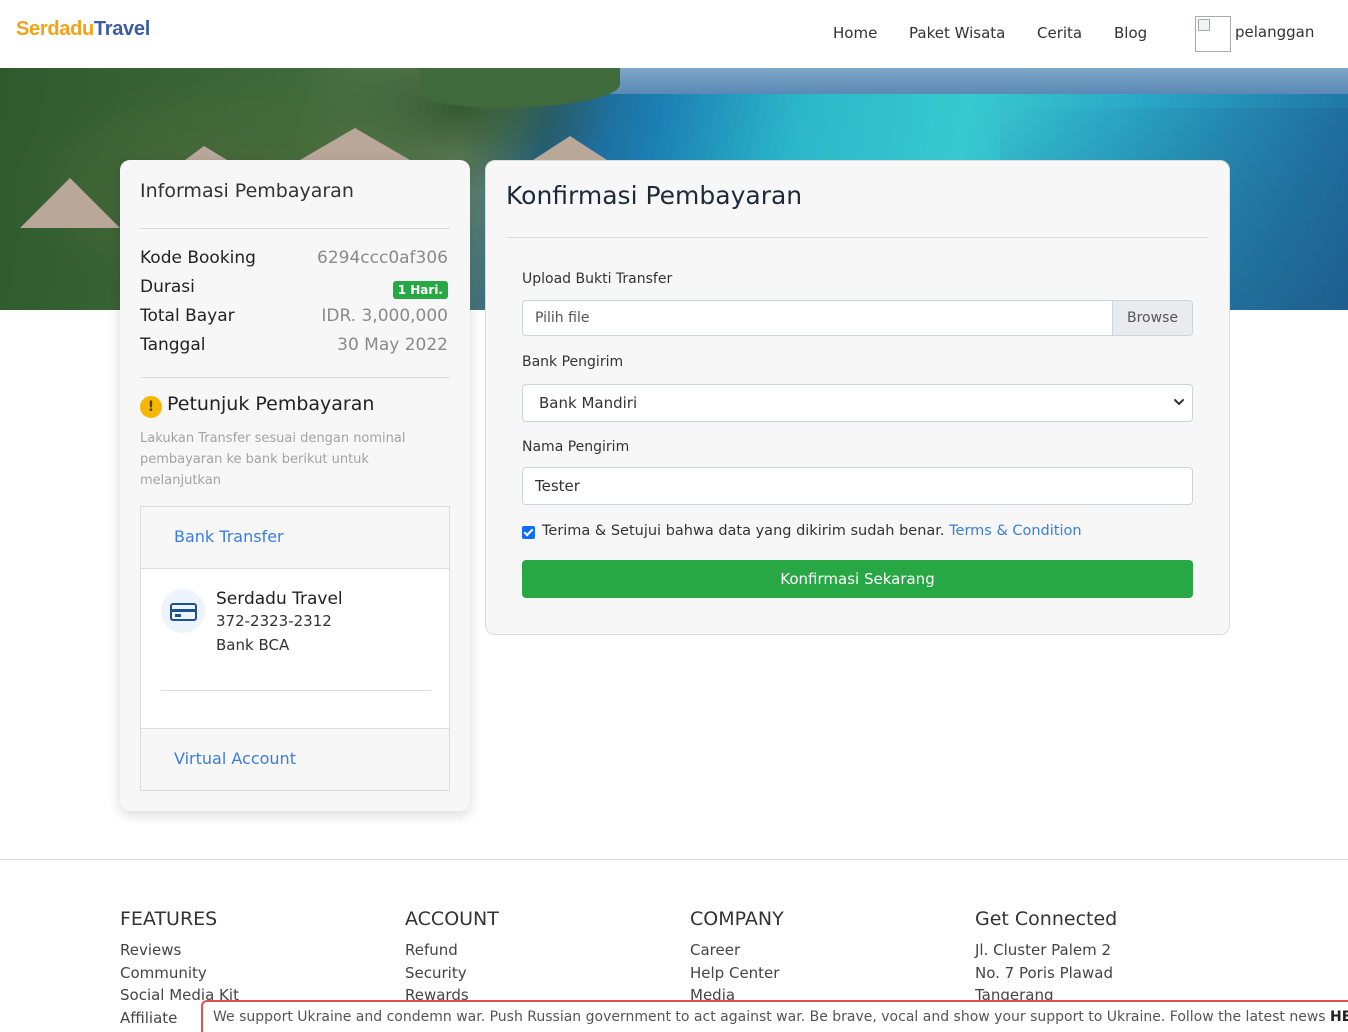  What do you see at coordinates (1213, 34) in the screenshot?
I see `avatar` at bounding box center [1213, 34].